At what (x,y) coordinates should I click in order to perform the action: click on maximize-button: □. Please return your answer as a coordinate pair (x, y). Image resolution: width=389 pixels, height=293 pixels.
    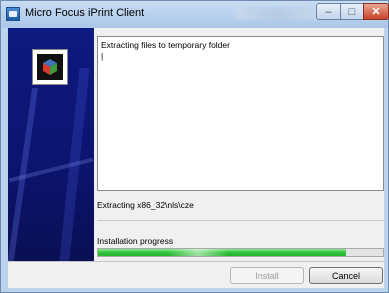
    Looking at the image, I should click on (352, 11).